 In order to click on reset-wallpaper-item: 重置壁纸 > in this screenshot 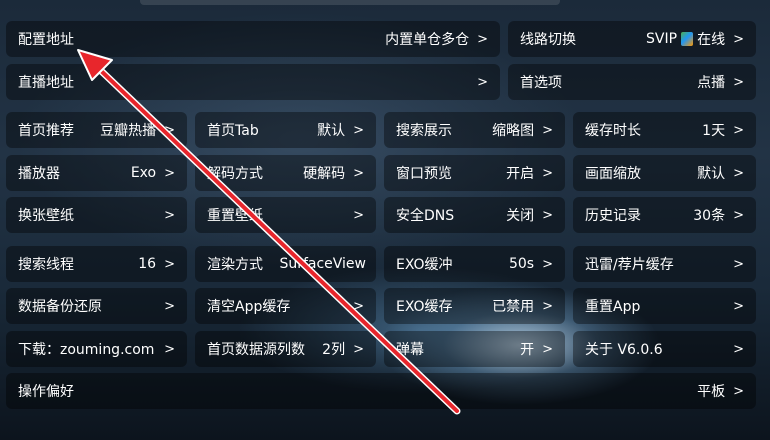, I will do `click(285, 215)`.